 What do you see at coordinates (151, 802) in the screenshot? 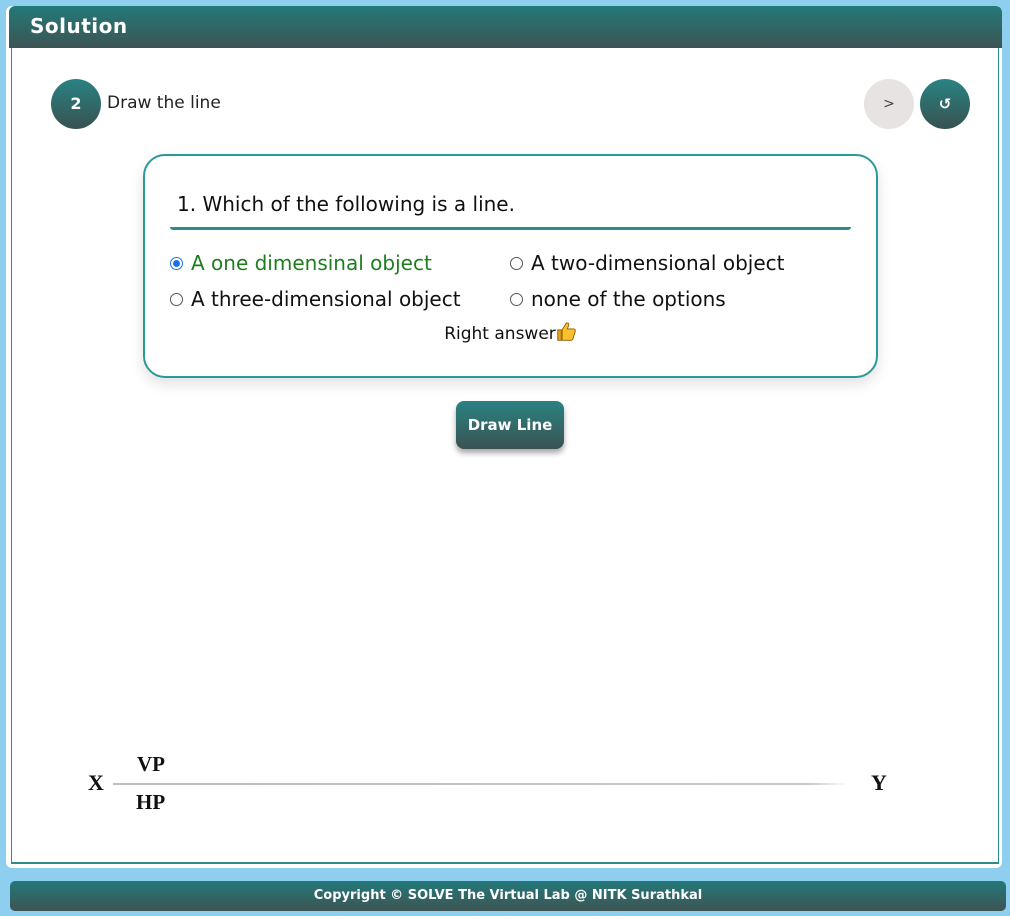
I see `hp-label: HP` at bounding box center [151, 802].